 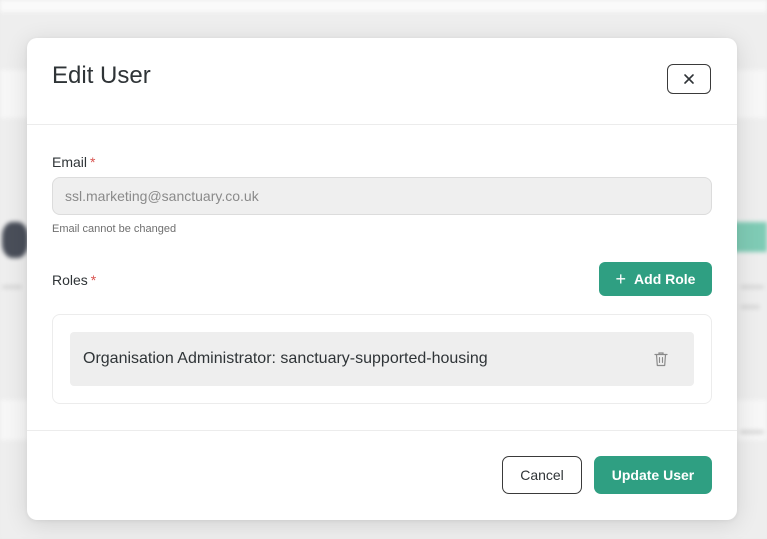 I want to click on footer-divider, so click(x=382, y=430).